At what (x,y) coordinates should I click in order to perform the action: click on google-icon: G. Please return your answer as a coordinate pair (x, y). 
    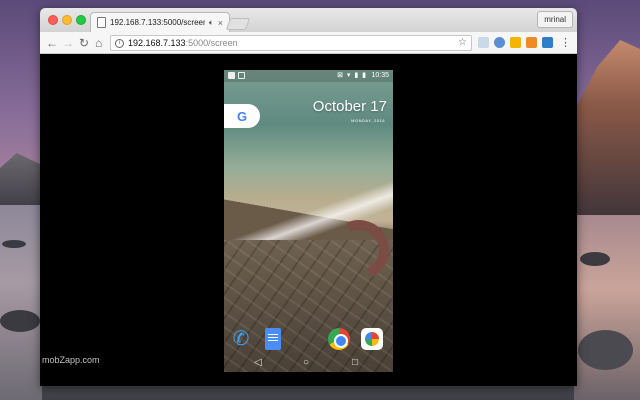
    Looking at the image, I should click on (242, 116).